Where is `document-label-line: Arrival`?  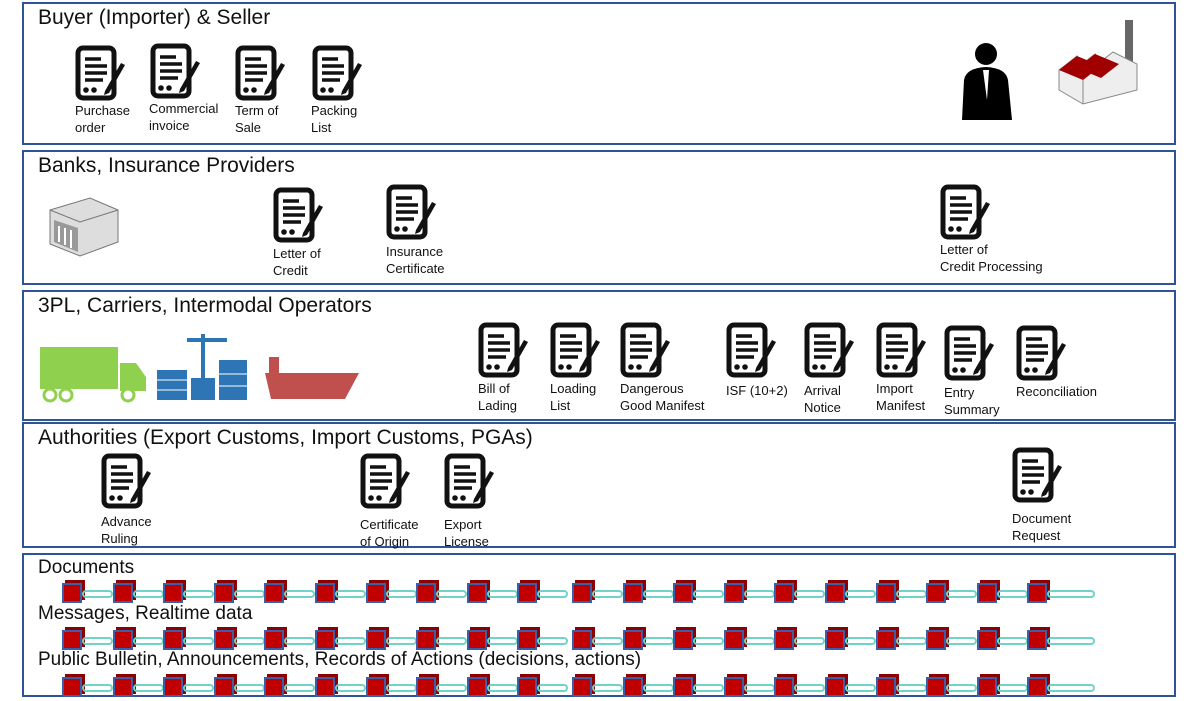
document-label-line: Arrival is located at coordinates (822, 390).